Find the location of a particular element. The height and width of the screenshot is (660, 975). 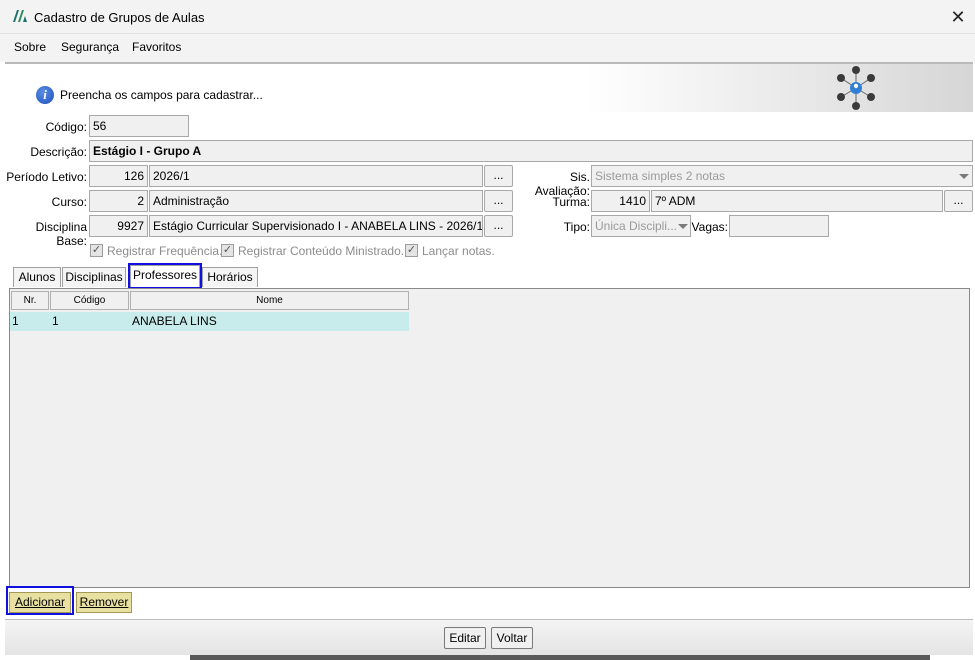

periodo-name-field: 2026/1 is located at coordinates (316, 176).